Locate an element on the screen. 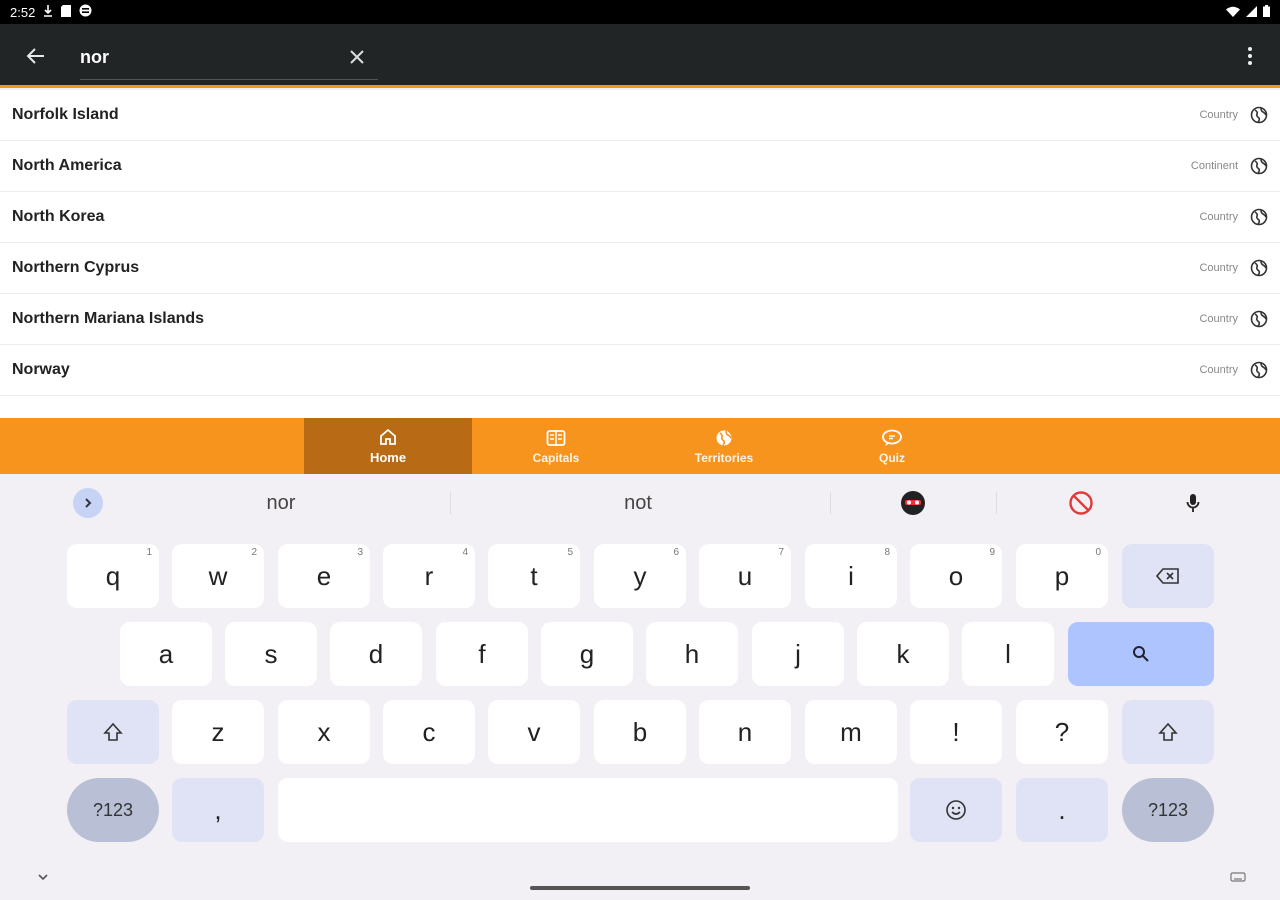 The image size is (1280, 900). key-label: e is located at coordinates (324, 575).